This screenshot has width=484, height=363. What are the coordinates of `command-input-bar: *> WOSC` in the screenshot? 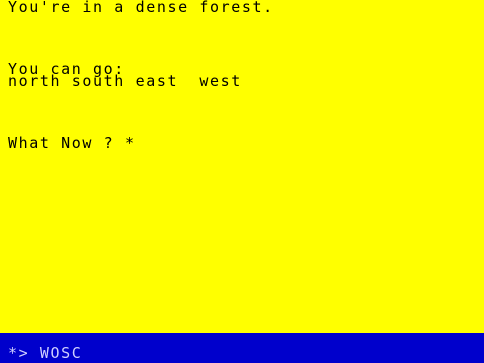 It's located at (242, 348).